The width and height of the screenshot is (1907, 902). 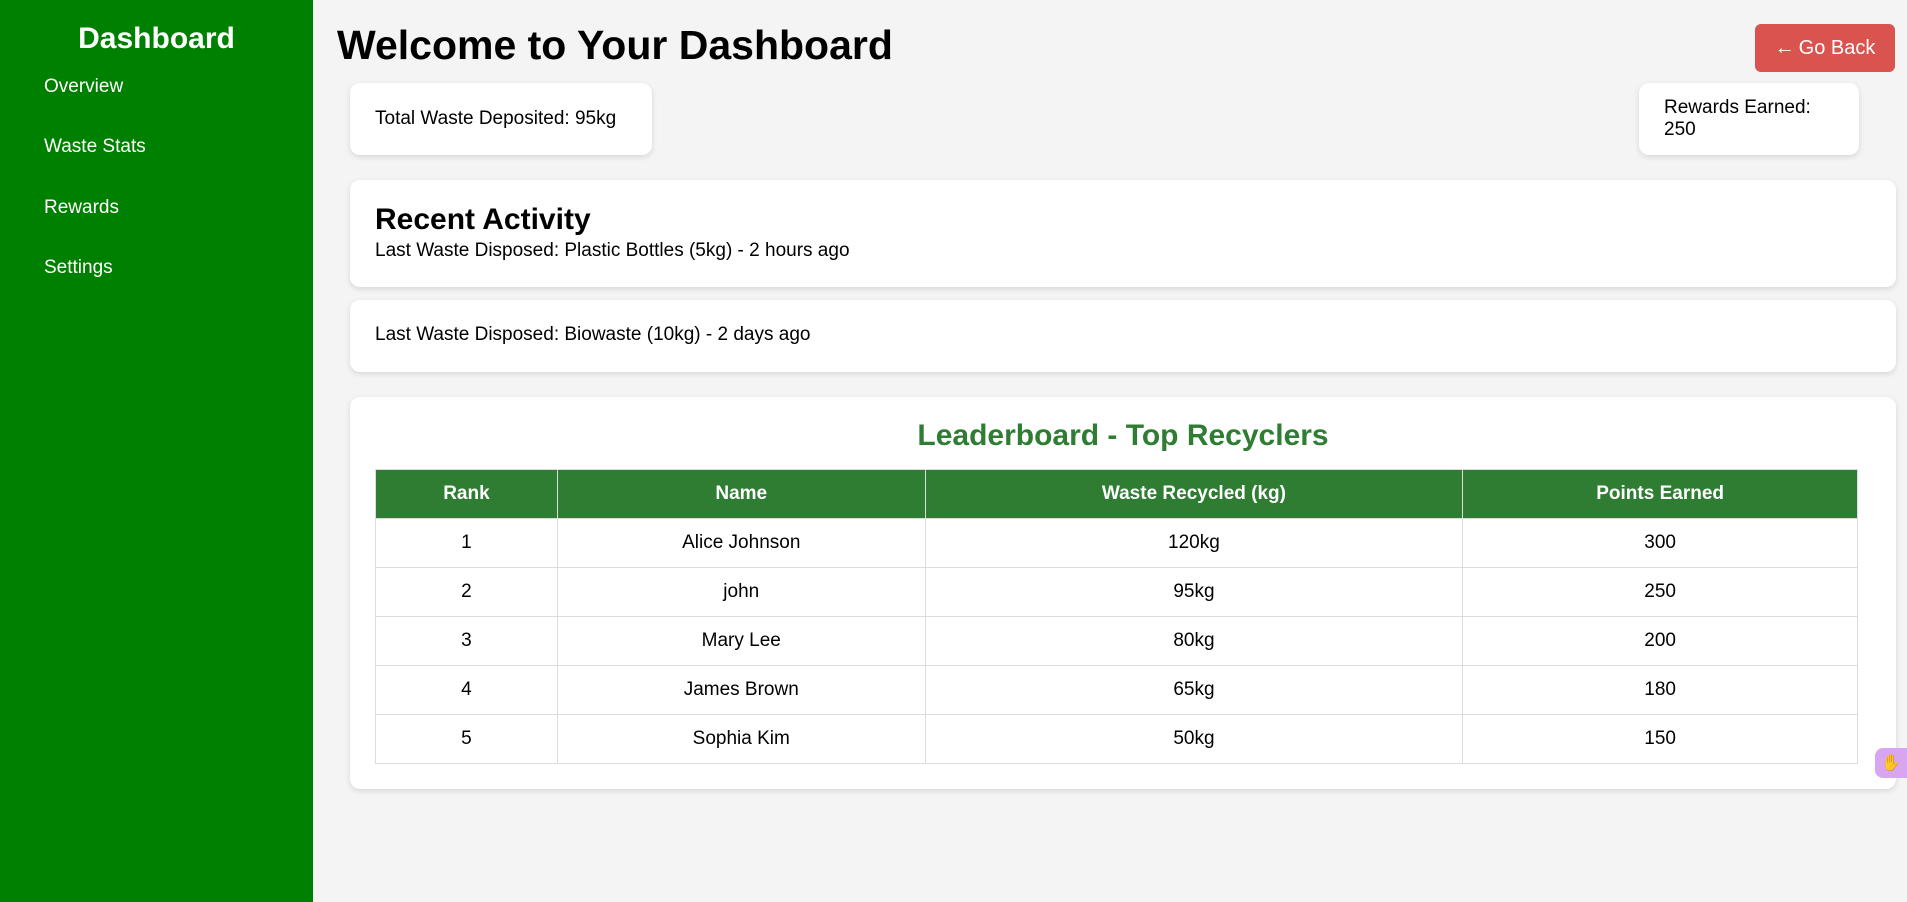 I want to click on go-back-button: ← Go Back, so click(x=1825, y=48).